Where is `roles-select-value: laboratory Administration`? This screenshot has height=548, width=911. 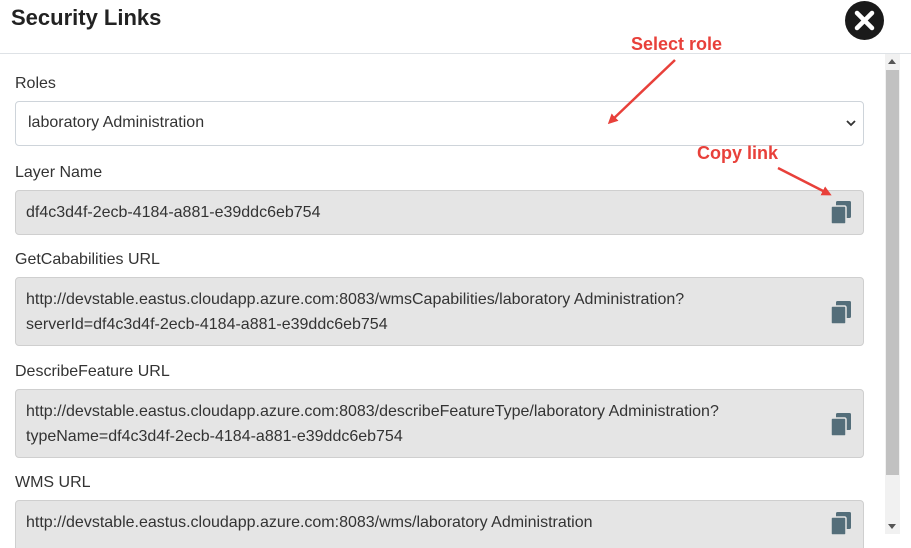 roles-select-value: laboratory Administration is located at coordinates (116, 122).